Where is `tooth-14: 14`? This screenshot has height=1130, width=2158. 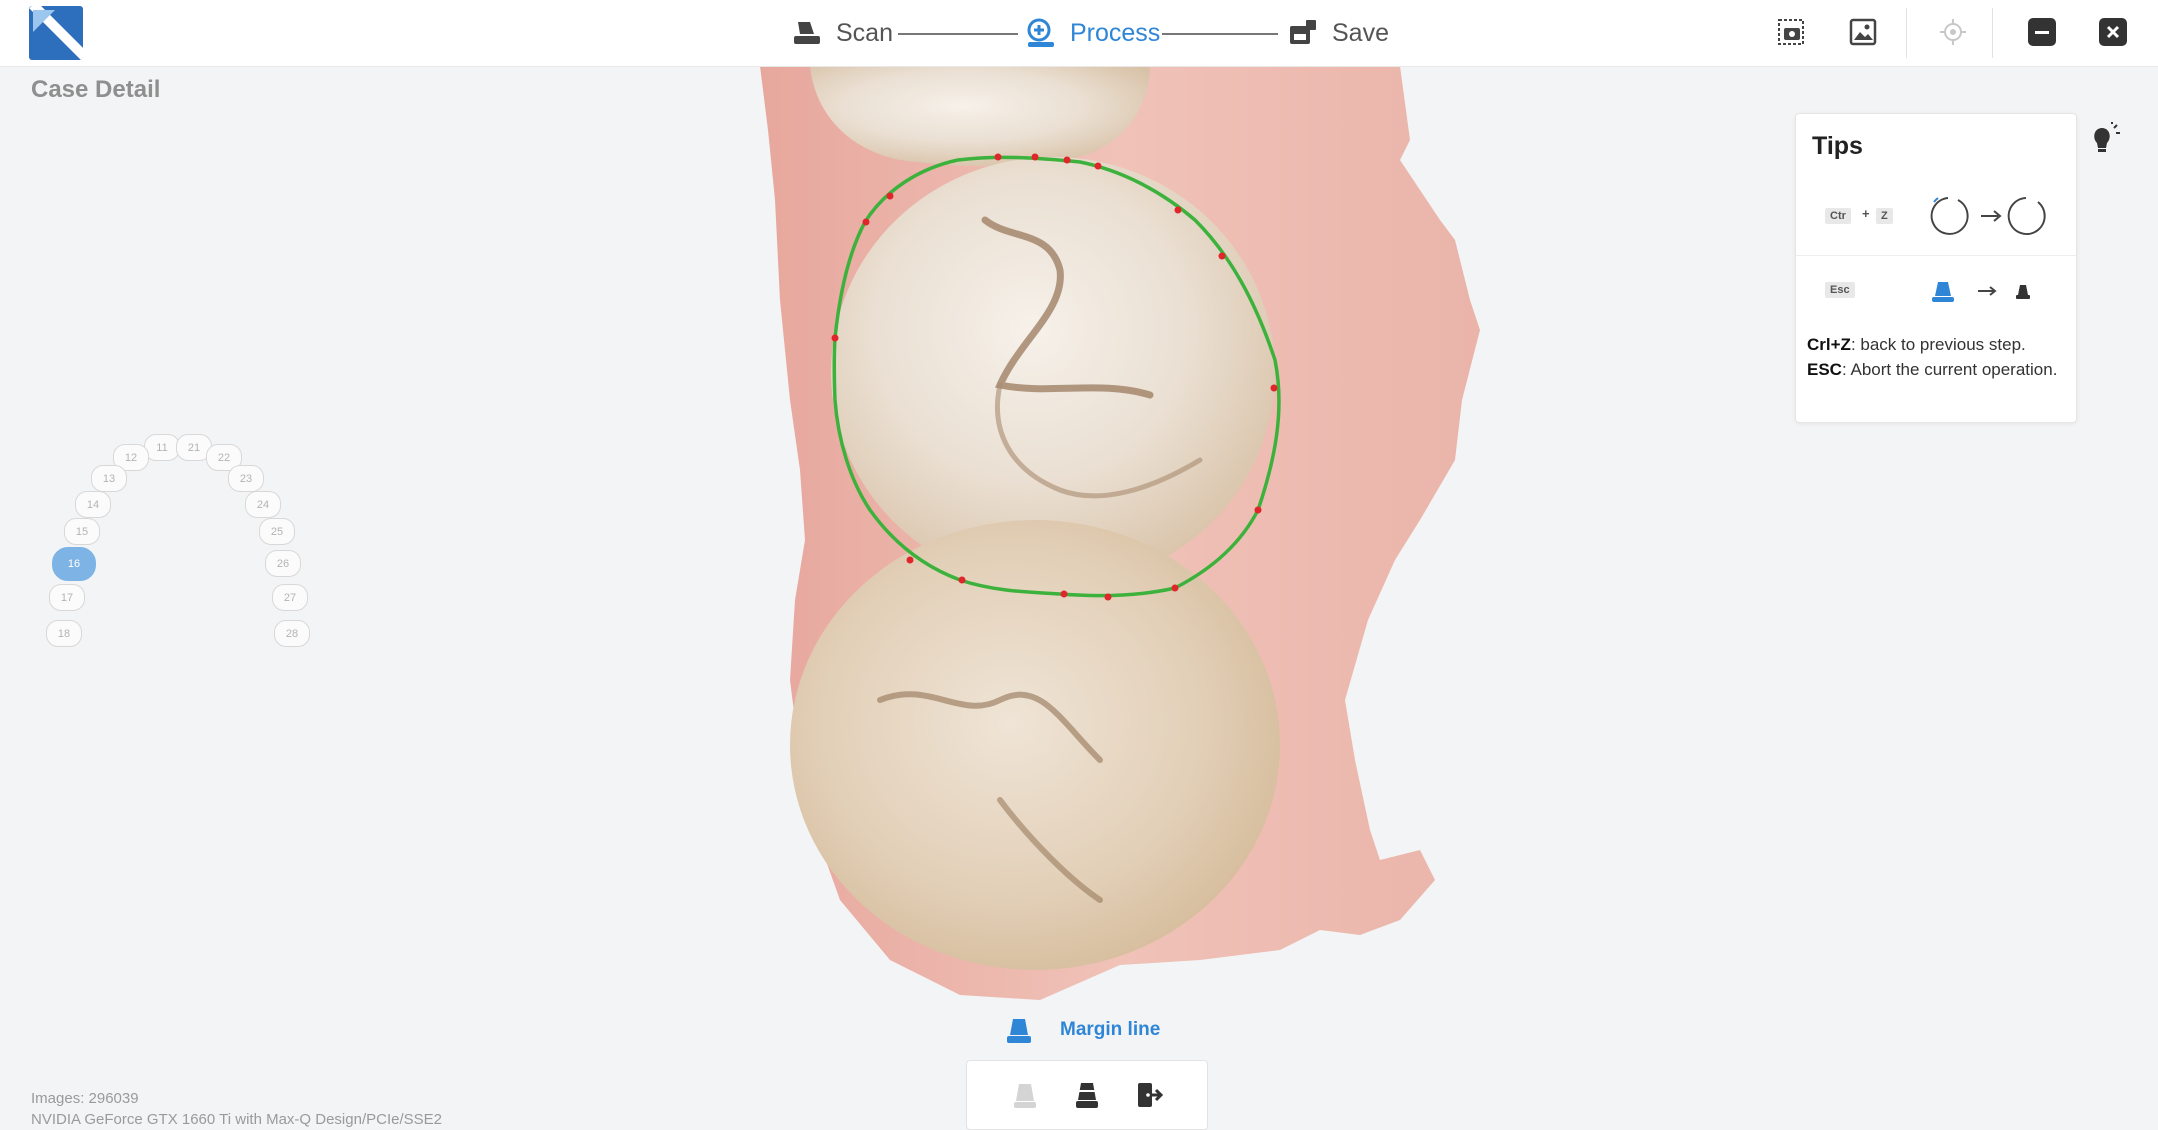 tooth-14: 14 is located at coordinates (93, 504).